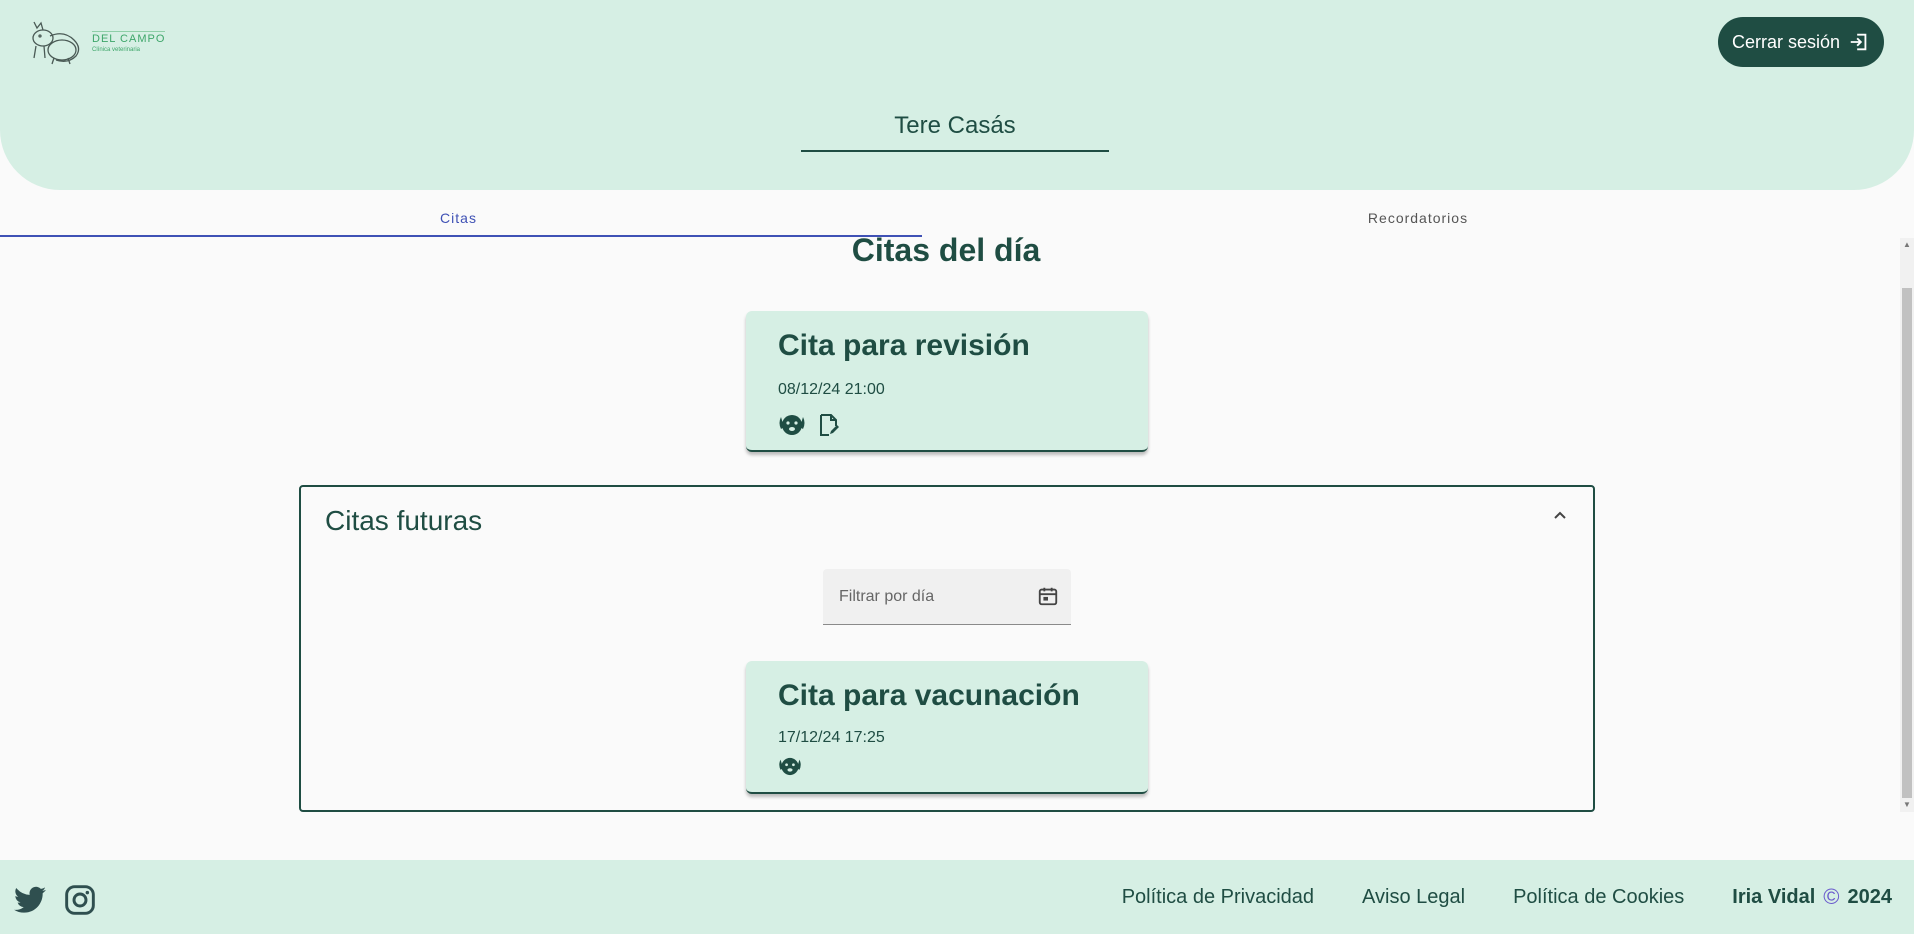 This screenshot has height=934, width=1914. What do you see at coordinates (1907, 543) in the screenshot?
I see `scrollbar-thumb` at bounding box center [1907, 543].